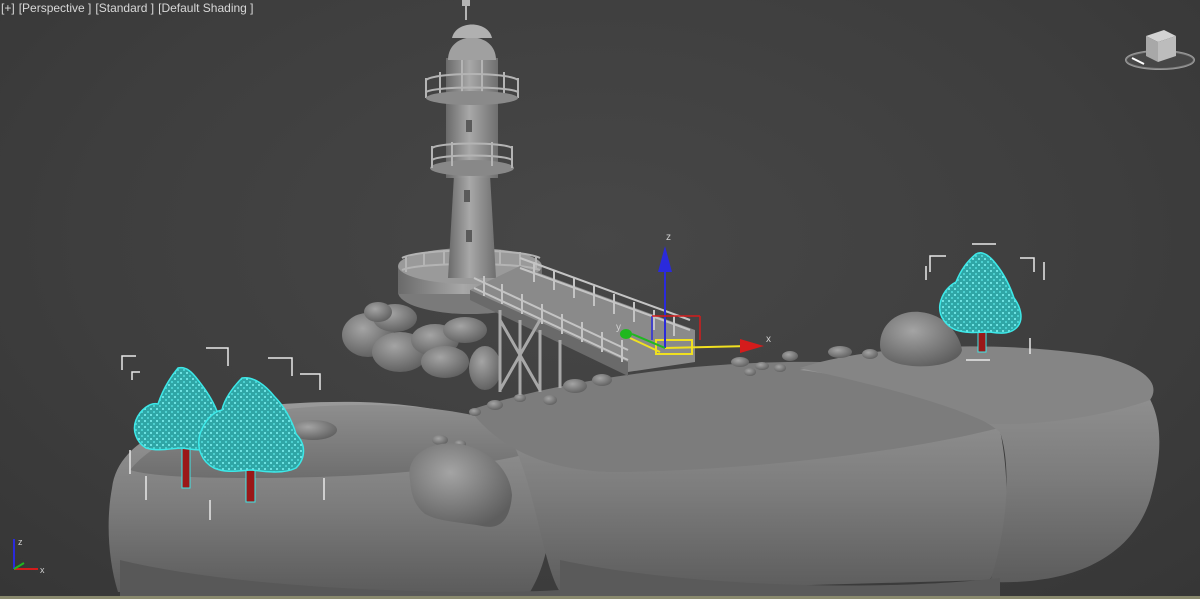 The image size is (1200, 599). I want to click on viewport-shading-mode-menu: [Standard ], so click(124, 8).